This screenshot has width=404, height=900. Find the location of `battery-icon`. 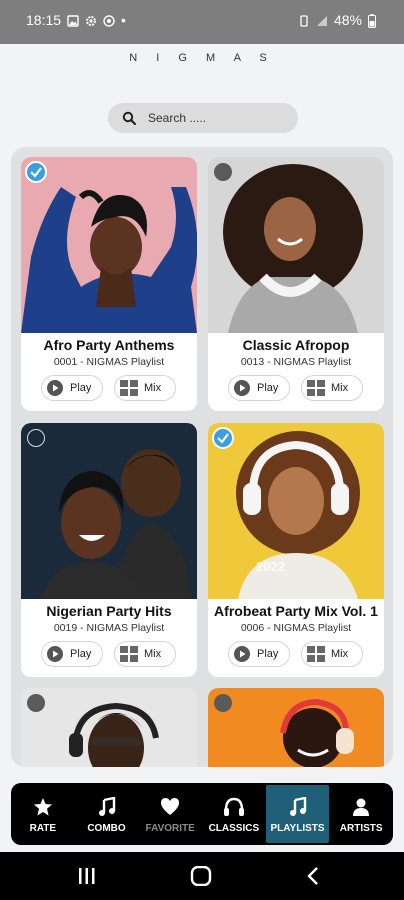

battery-icon is located at coordinates (374, 21).